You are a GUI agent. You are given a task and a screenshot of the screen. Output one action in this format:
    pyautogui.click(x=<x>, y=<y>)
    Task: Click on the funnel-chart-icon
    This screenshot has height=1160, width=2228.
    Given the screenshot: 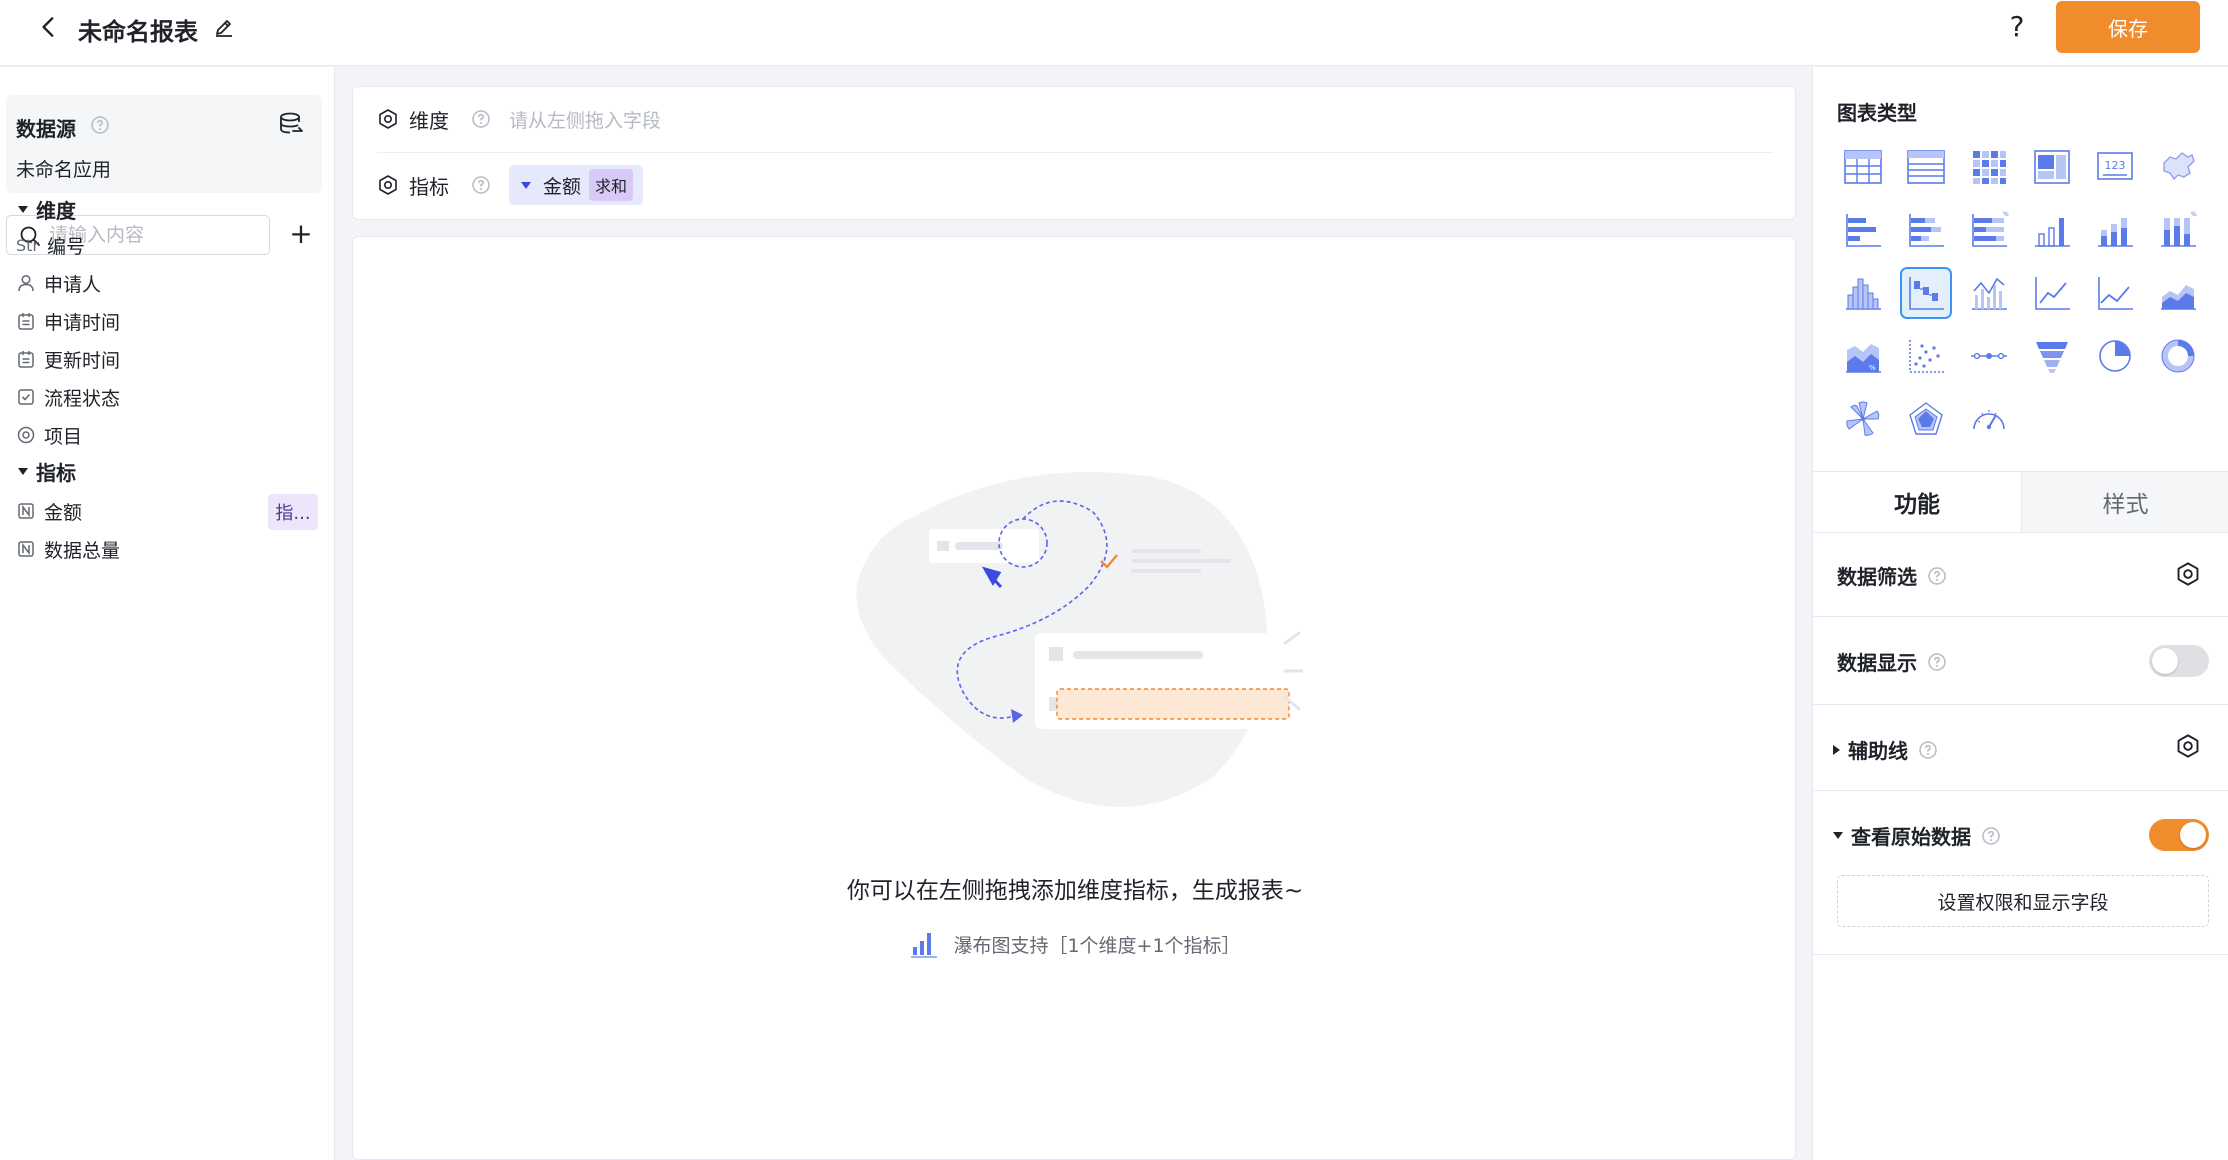 What is the action you would take?
    pyautogui.click(x=2052, y=356)
    